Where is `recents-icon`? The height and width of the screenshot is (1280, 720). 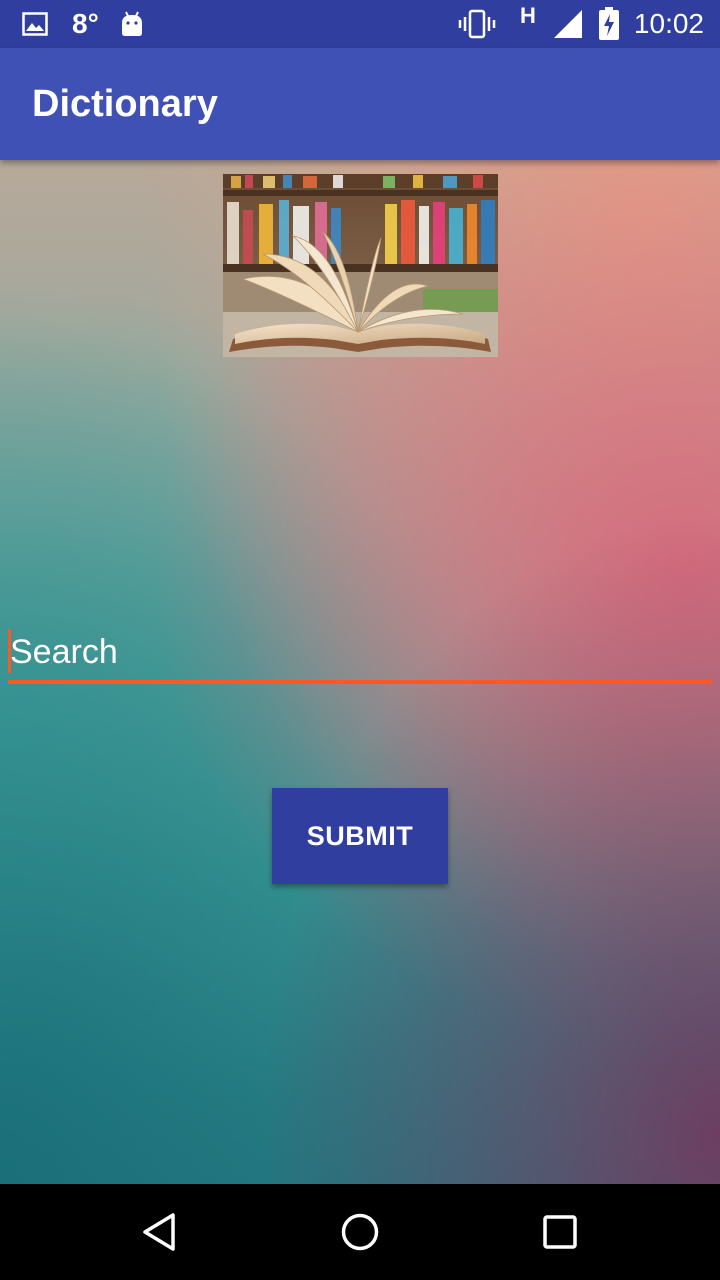
recents-icon is located at coordinates (560, 1232).